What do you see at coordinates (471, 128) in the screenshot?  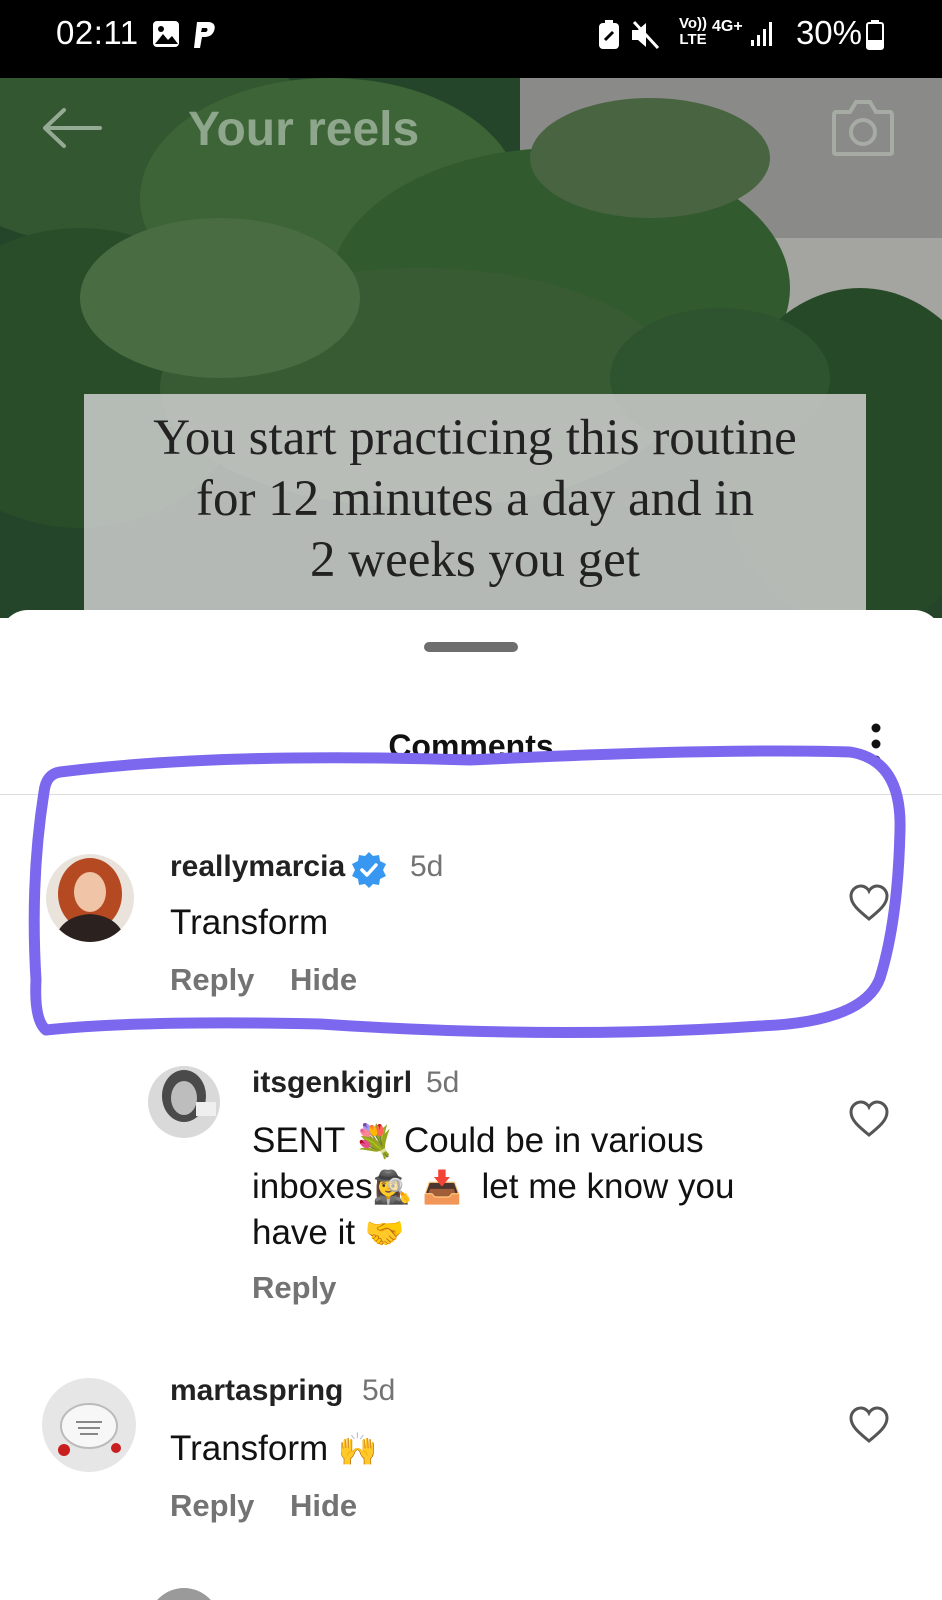 I see `app-header: Your reels` at bounding box center [471, 128].